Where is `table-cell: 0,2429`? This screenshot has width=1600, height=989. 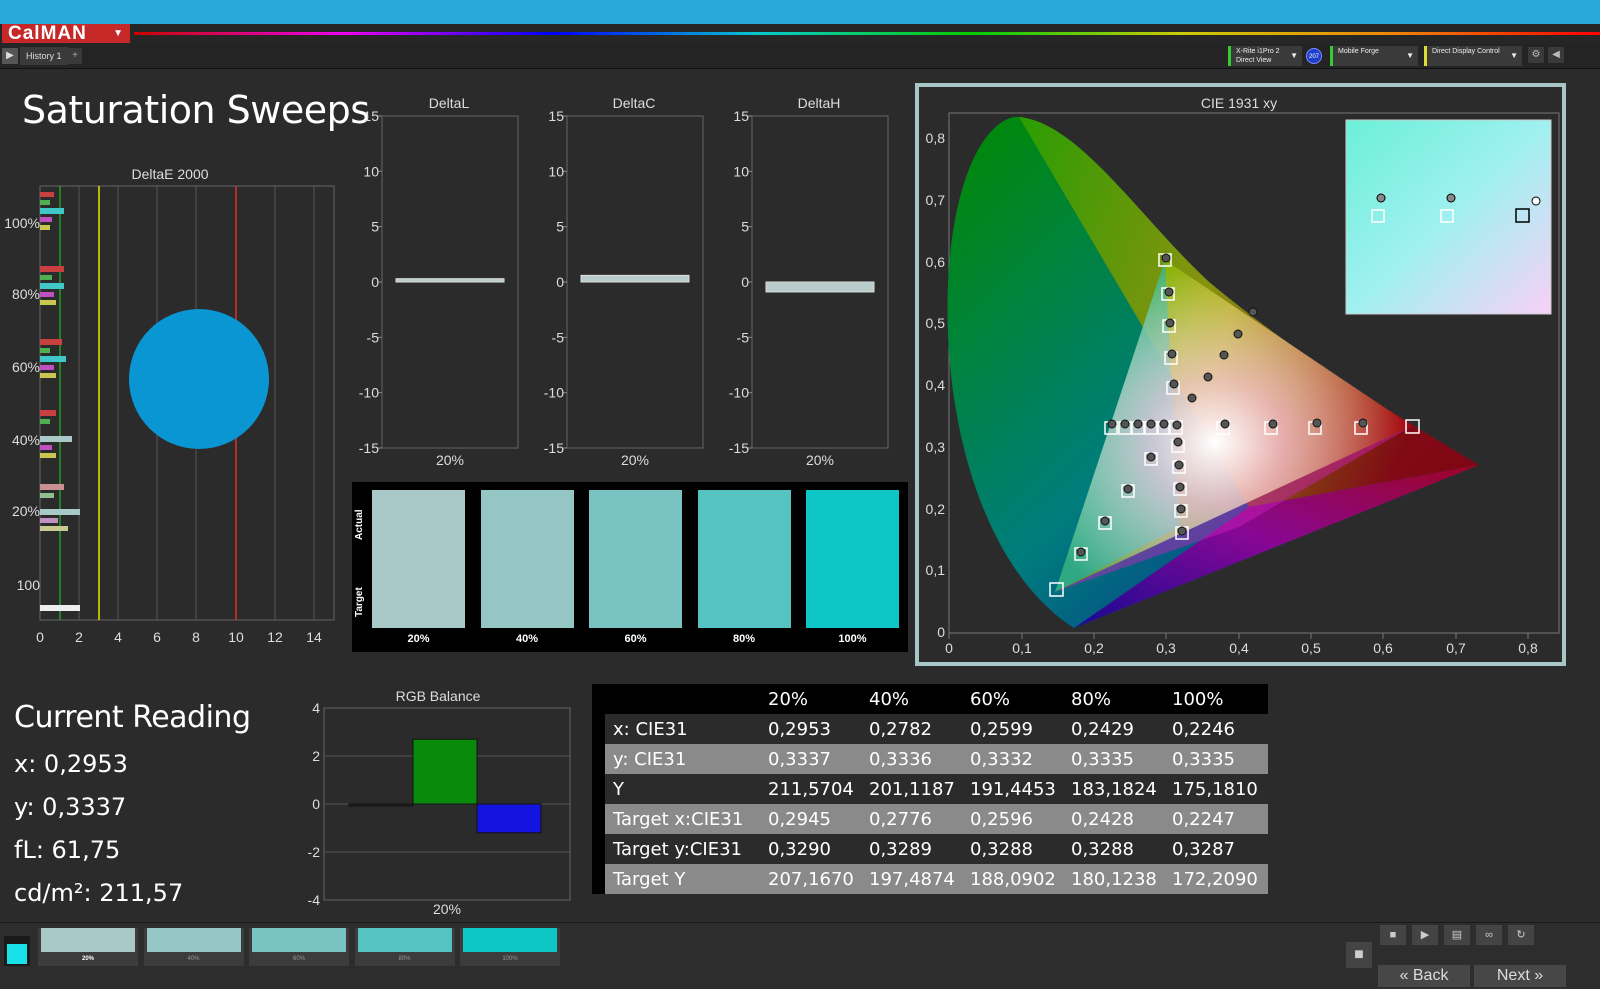
table-cell: 0,2429 is located at coordinates (1116, 729).